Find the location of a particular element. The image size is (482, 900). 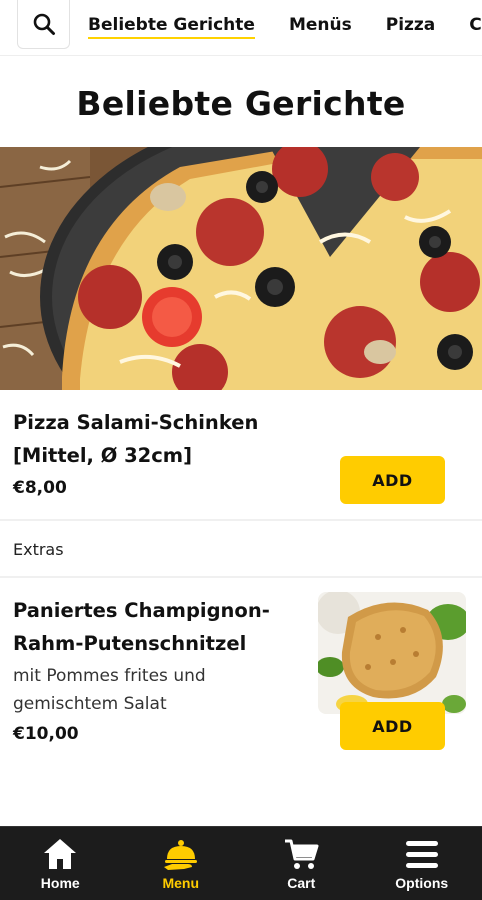

tab-cal: Cal is located at coordinates (475, 24).